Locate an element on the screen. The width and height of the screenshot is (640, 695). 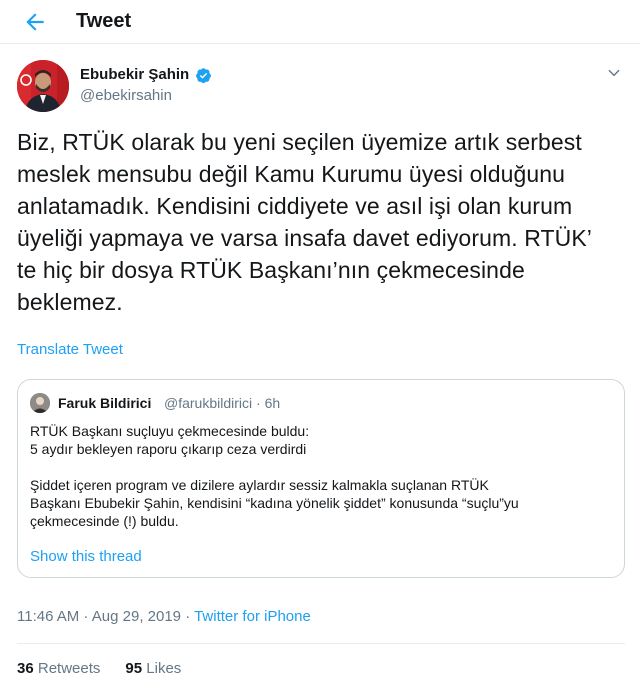
page-title: Tweet is located at coordinates (104, 21).